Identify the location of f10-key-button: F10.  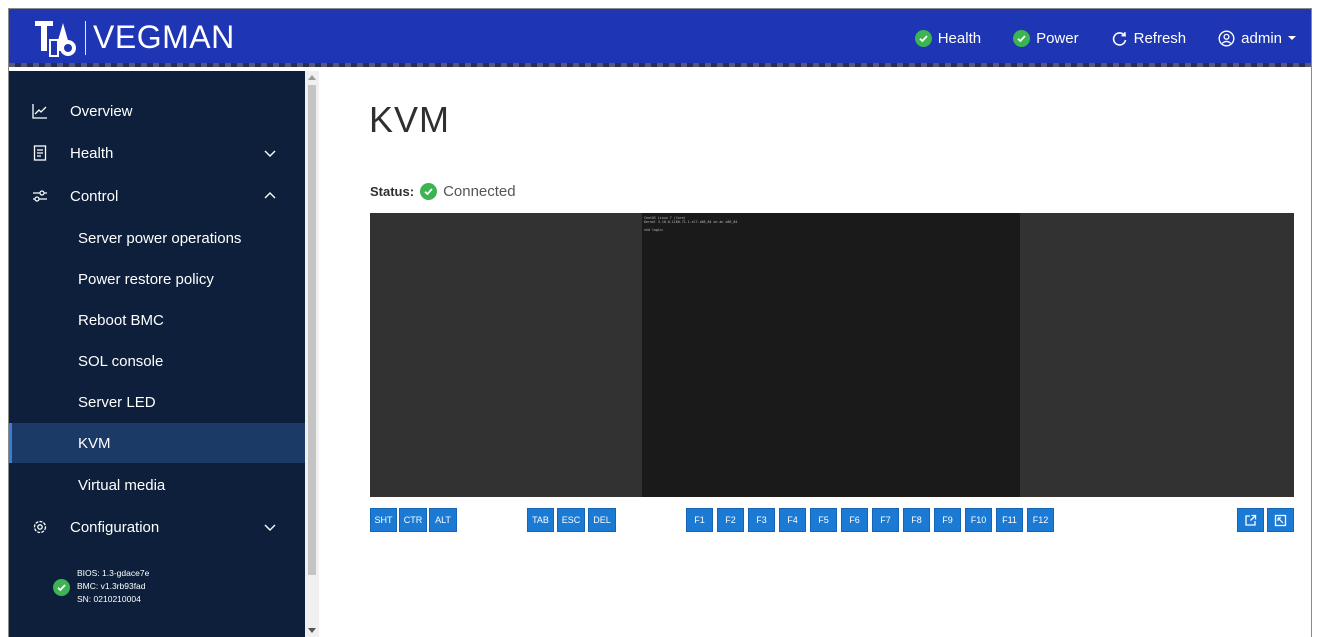
(978, 520).